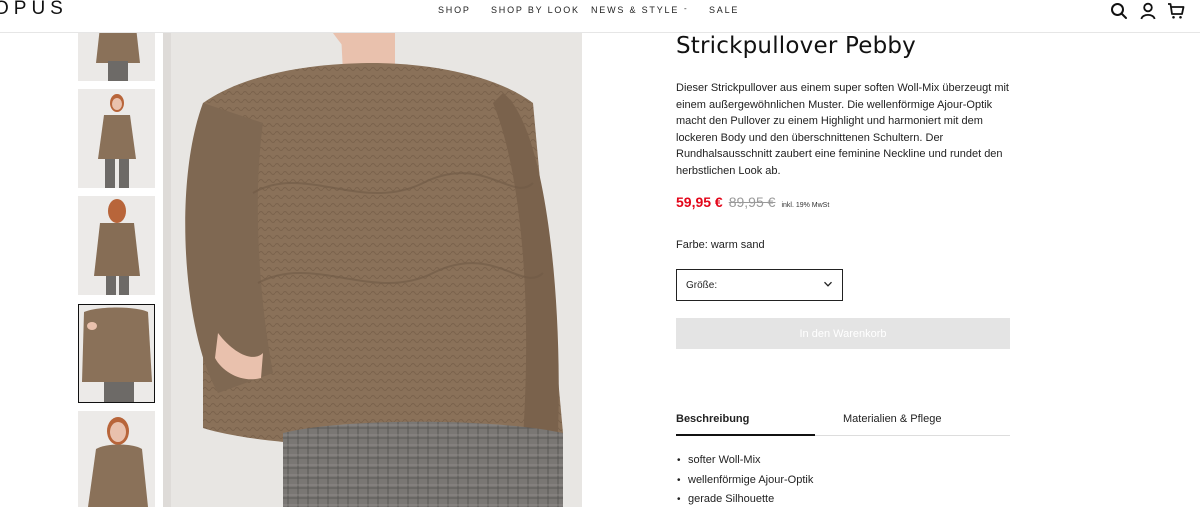 The width and height of the screenshot is (1200, 507). I want to click on nav-shop-by-look: SHOP BY LOOK, so click(535, 10).